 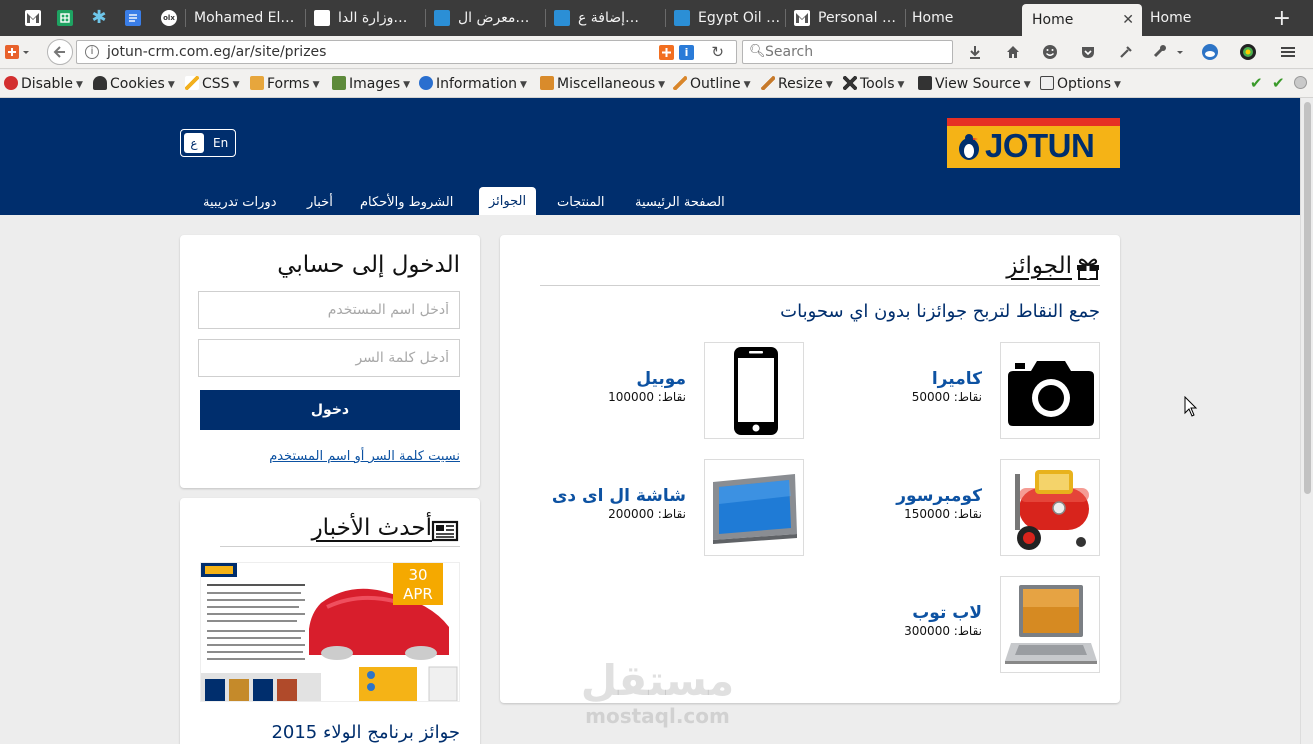 I want to click on prize-camera-name: كاميرا, so click(x=957, y=379).